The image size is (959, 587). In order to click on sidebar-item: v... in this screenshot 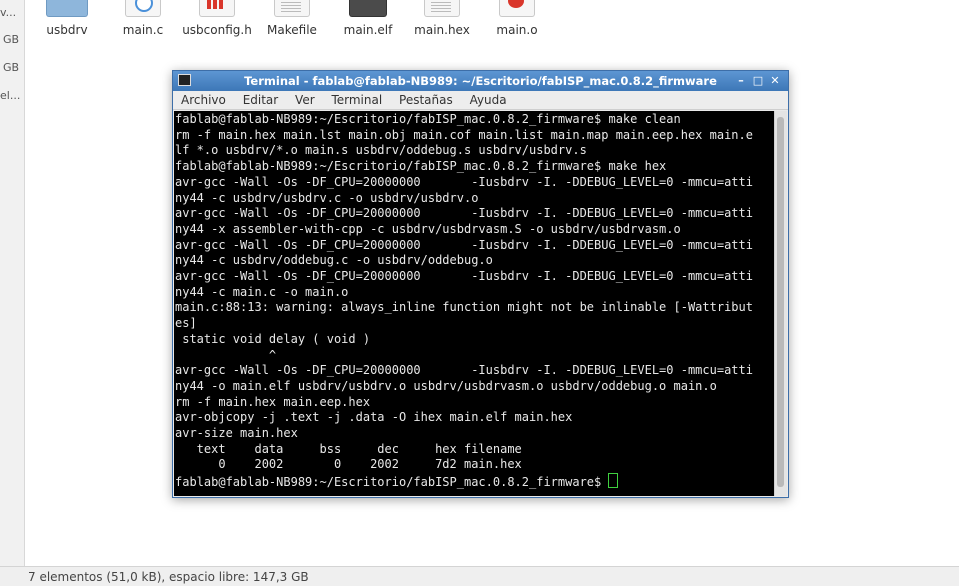, I will do `click(8, 12)`.